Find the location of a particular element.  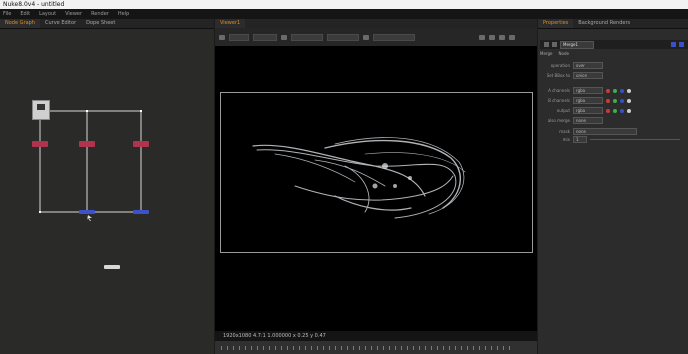

lock-icon is located at coordinates (512, 37).